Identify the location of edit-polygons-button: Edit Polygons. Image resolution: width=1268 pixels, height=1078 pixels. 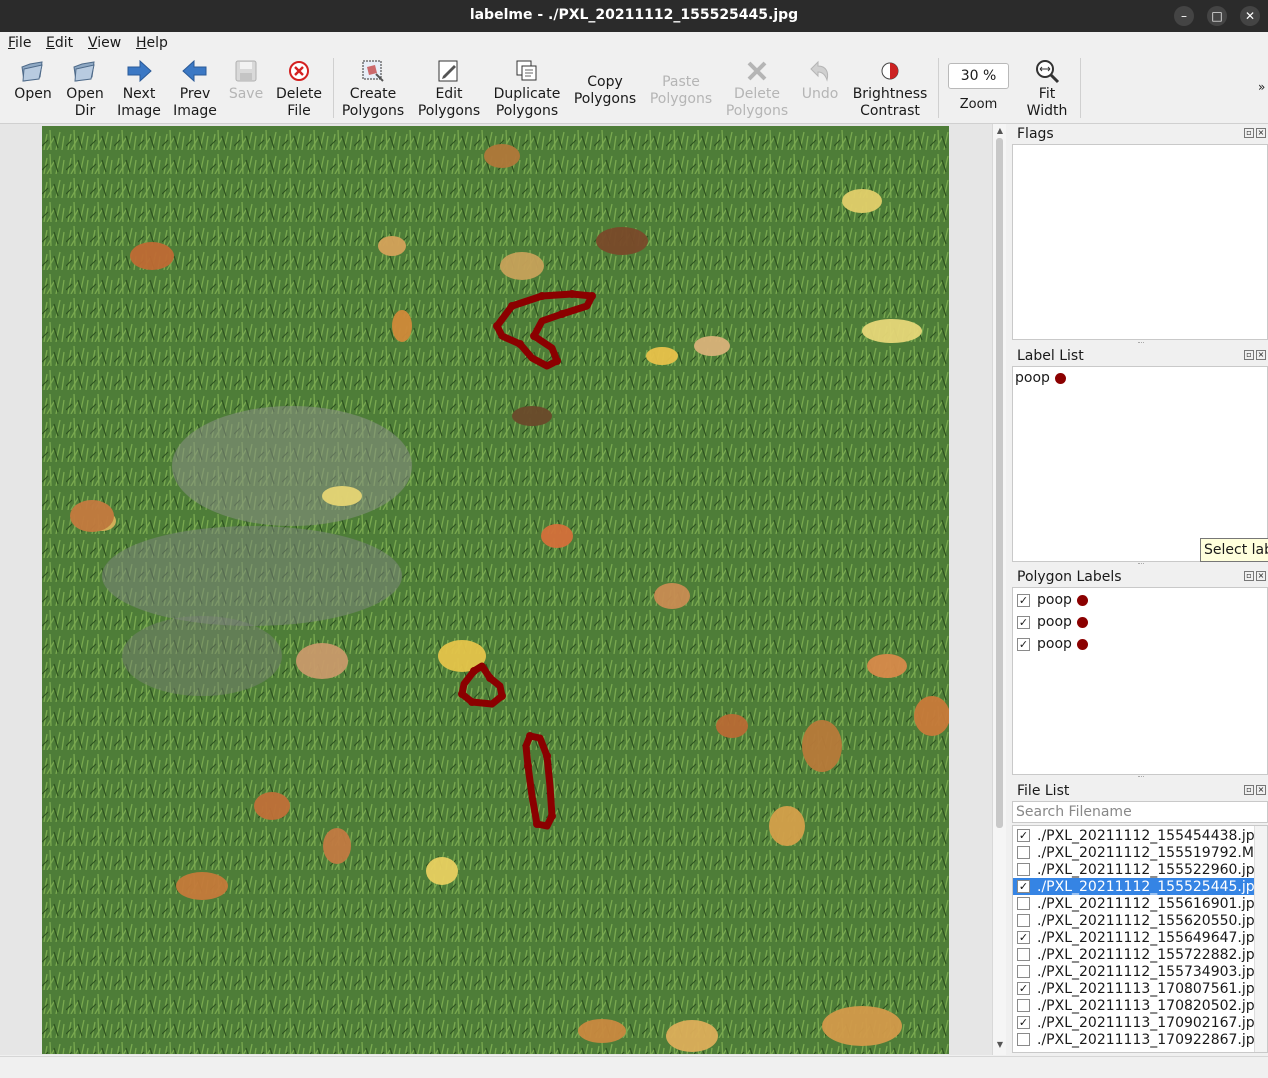
(449, 89).